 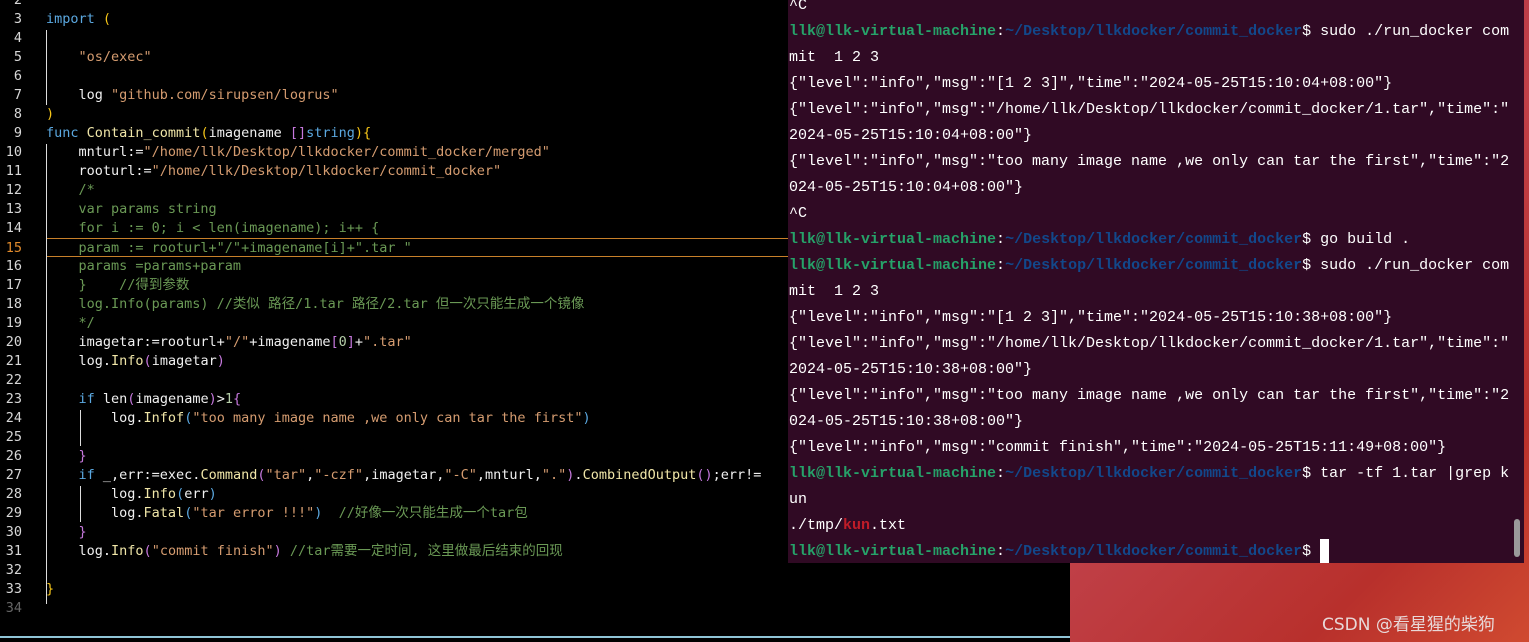 What do you see at coordinates (460, 475) in the screenshot?
I see `code-token: "-C"` at bounding box center [460, 475].